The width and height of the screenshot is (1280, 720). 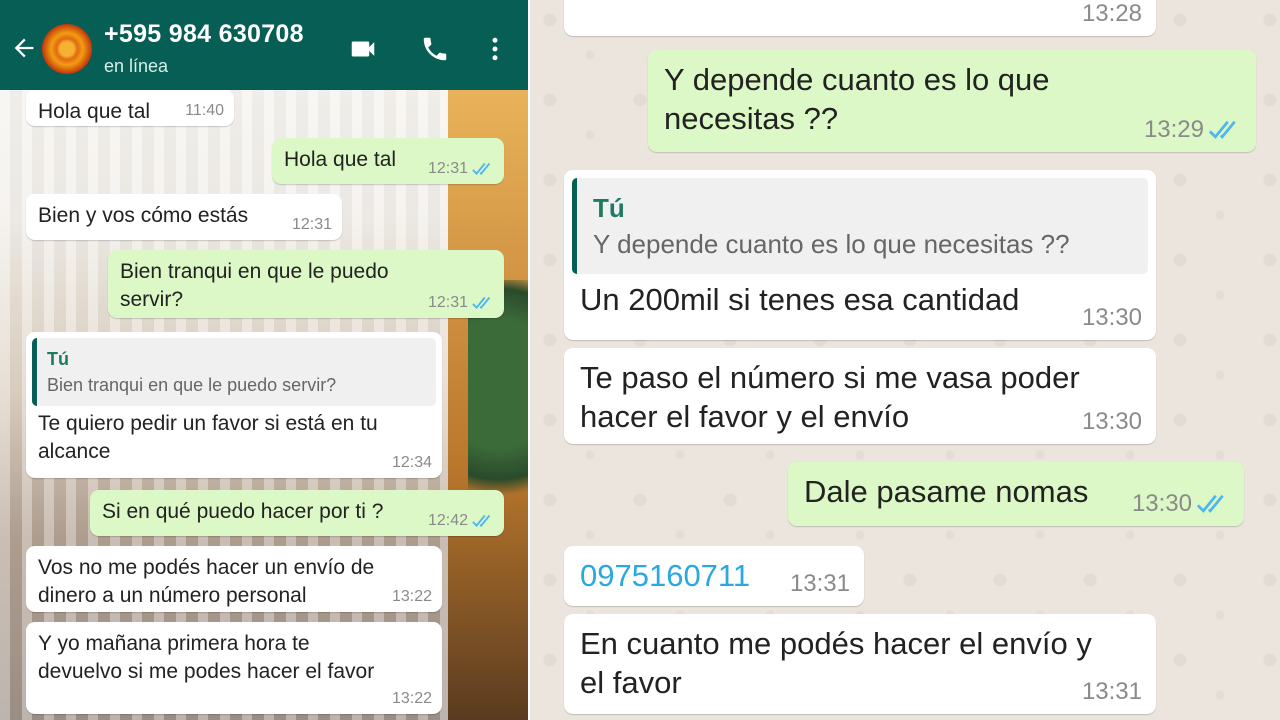 I want to click on outgoing-message: Hola que tal 12:31, so click(x=388, y=161).